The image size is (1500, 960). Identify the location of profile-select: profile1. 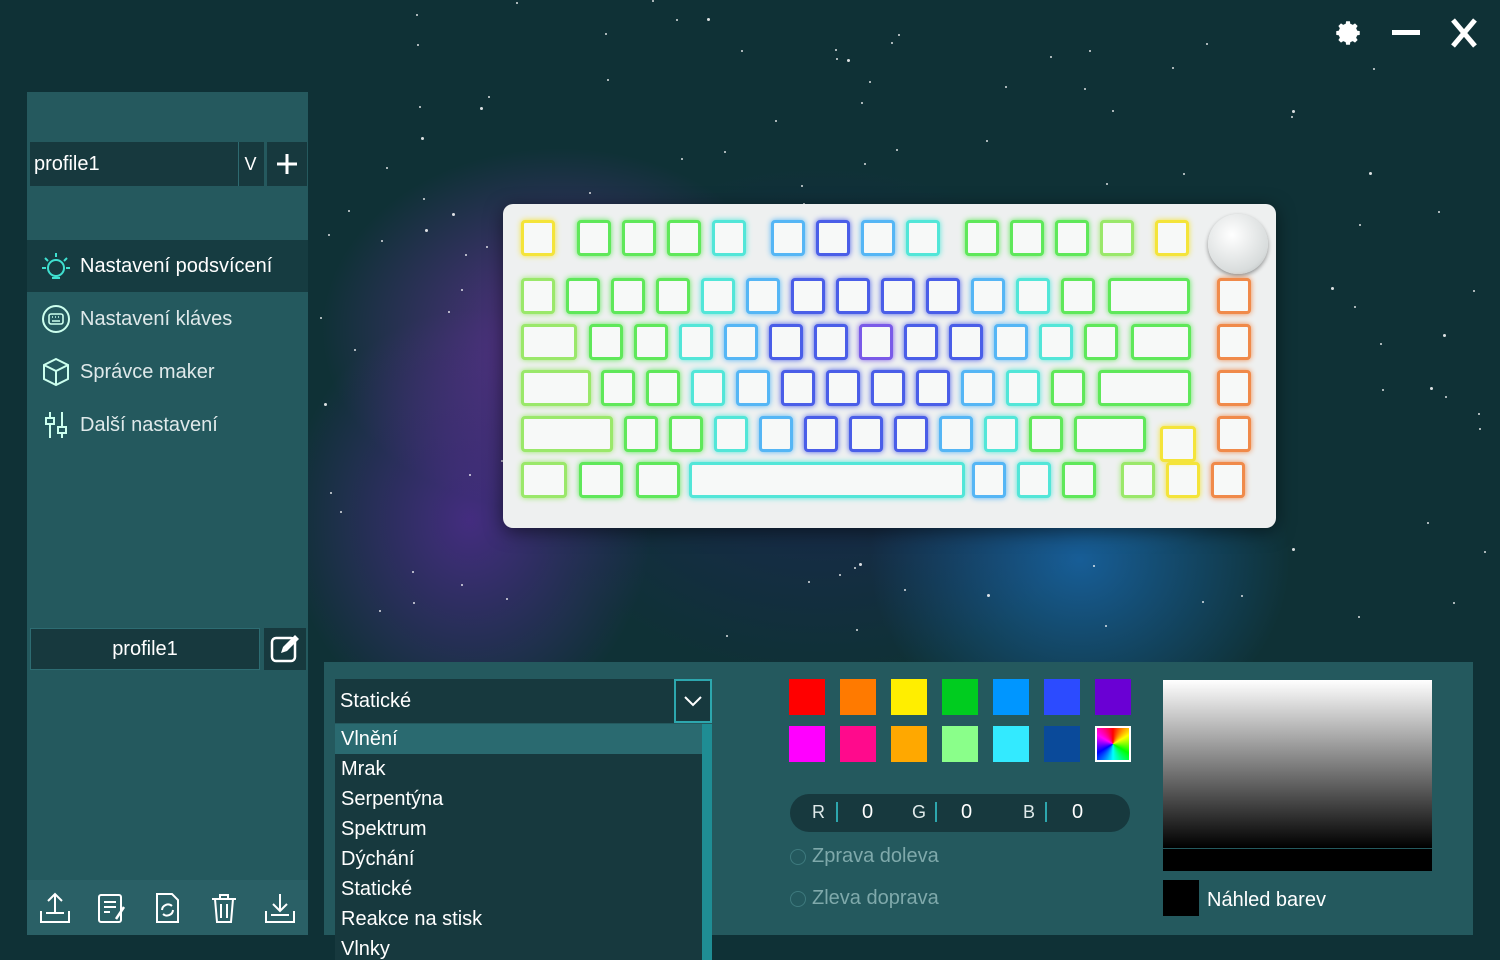
(147, 164).